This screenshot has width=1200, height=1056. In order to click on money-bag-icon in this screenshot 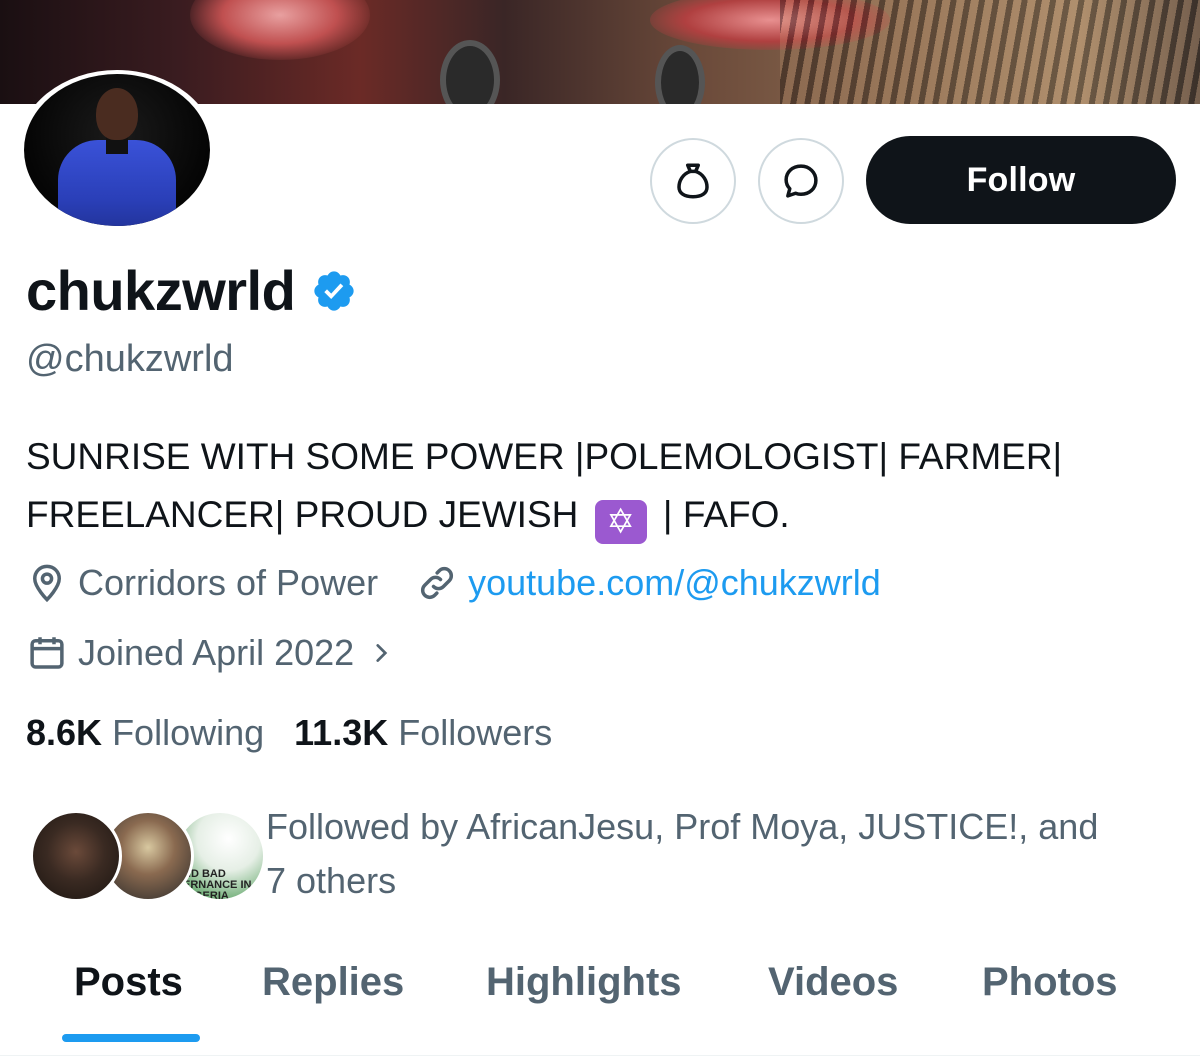, I will do `click(693, 181)`.